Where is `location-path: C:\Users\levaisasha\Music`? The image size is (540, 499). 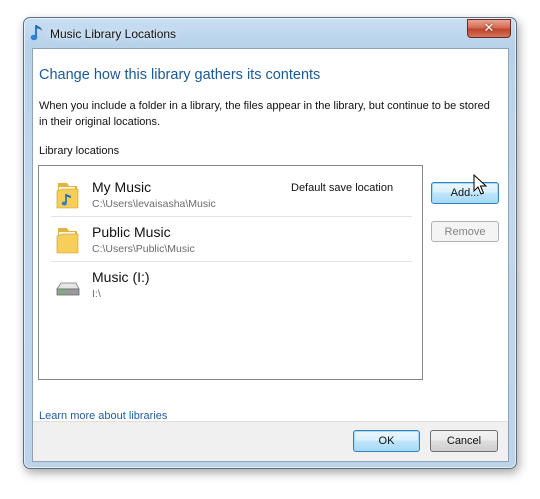 location-path: C:\Users\levaisasha\Music is located at coordinates (154, 204).